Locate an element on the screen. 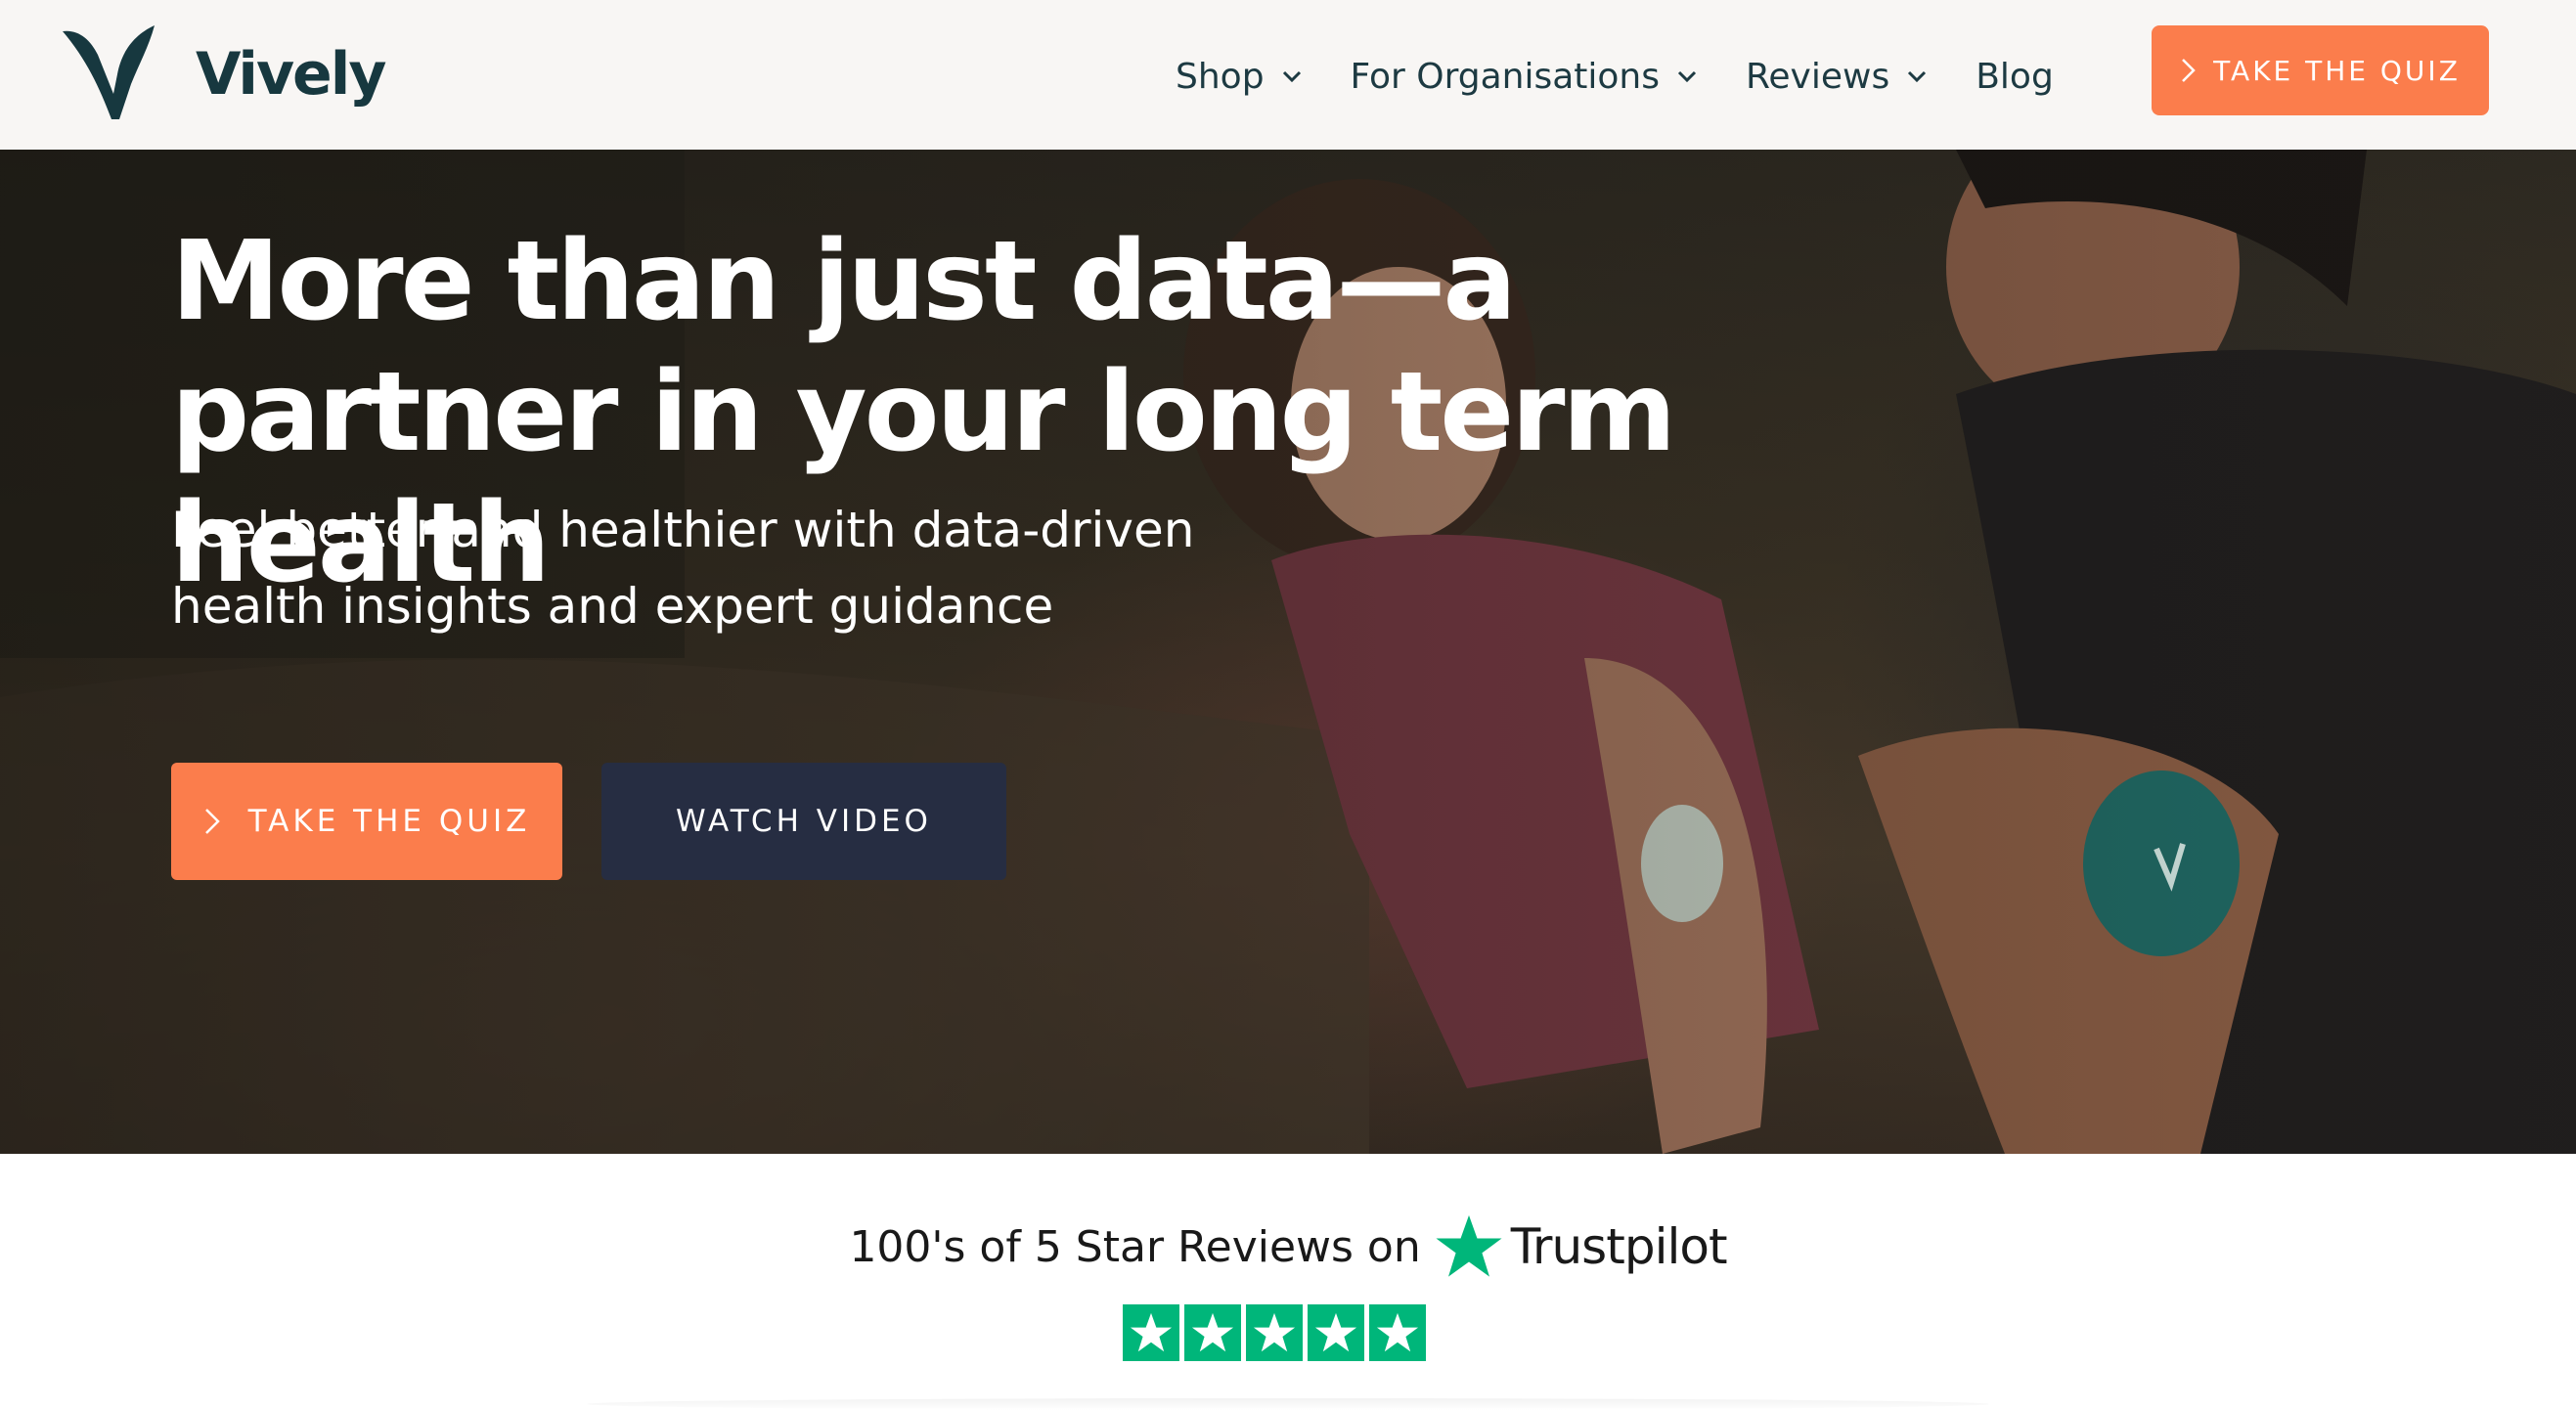 Image resolution: width=2576 pixels, height=1410 pixels. nav-item-label: Blog is located at coordinates (2015, 76).